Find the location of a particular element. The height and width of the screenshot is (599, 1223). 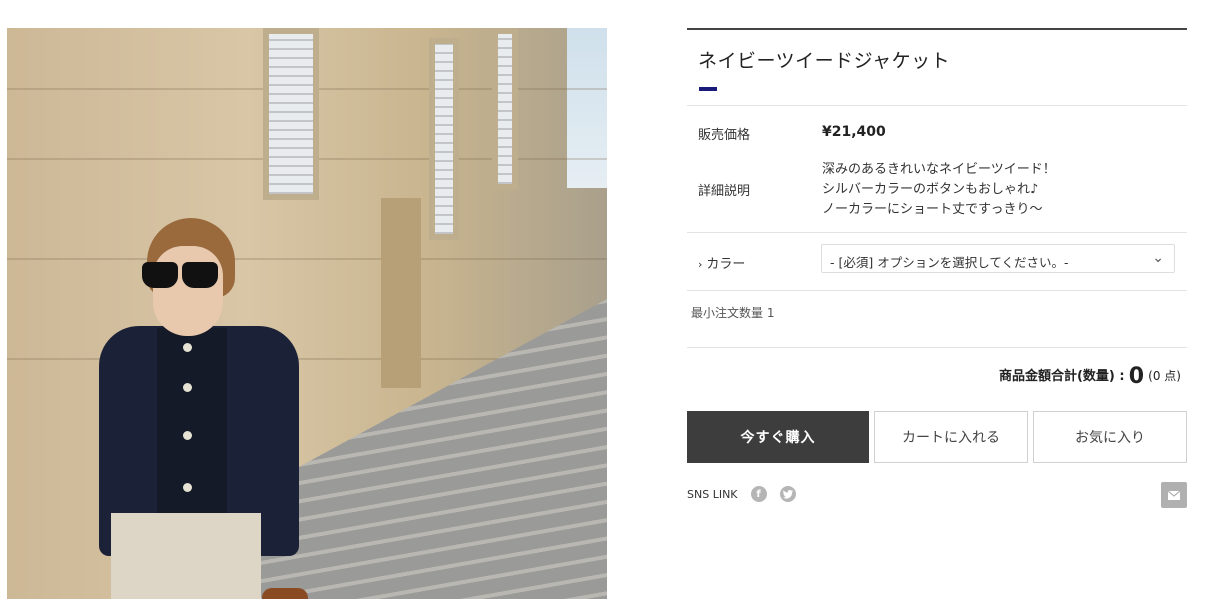

title-accent-bar is located at coordinates (708, 89).